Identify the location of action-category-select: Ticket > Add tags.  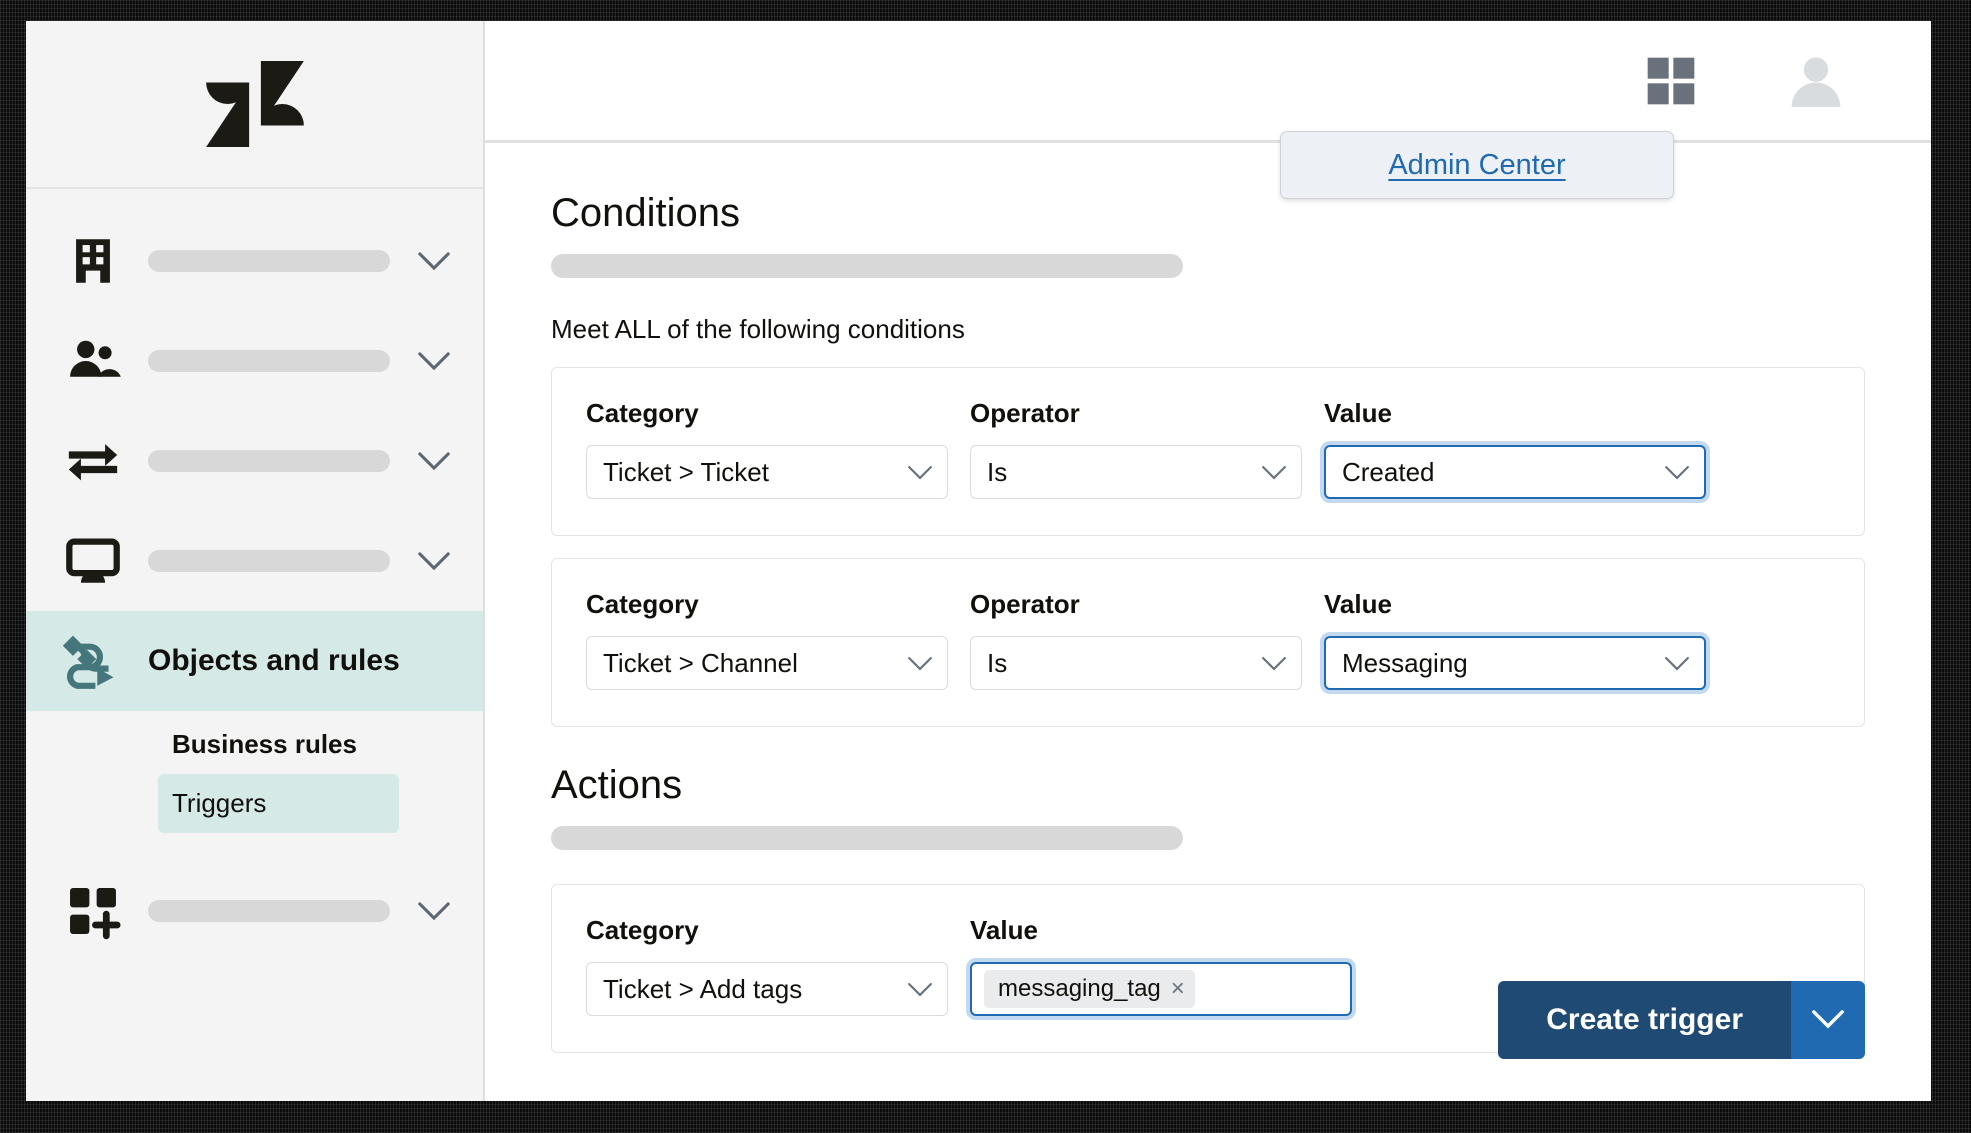
(767, 989).